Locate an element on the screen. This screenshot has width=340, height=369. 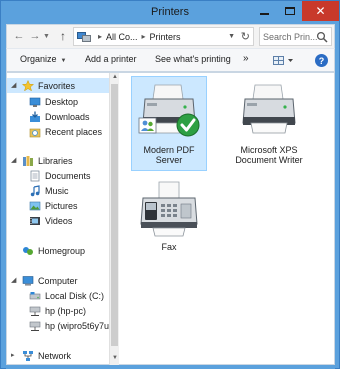
pictures-icon is located at coordinates (35, 205).